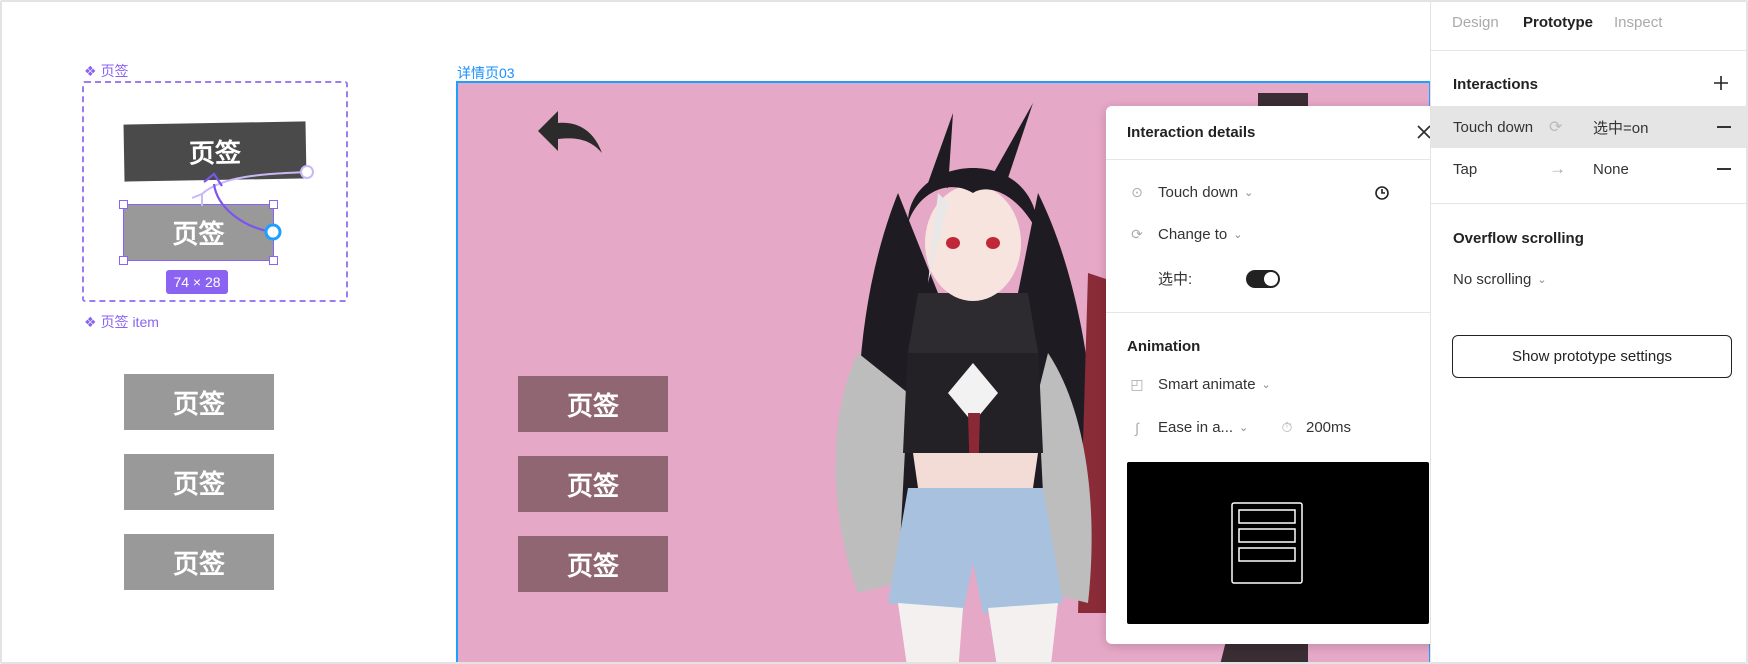 Image resolution: width=1748 pixels, height=664 pixels. What do you see at coordinates (1592, 356) in the screenshot?
I see `show-prototype-settings-button: Show prototype settings` at bounding box center [1592, 356].